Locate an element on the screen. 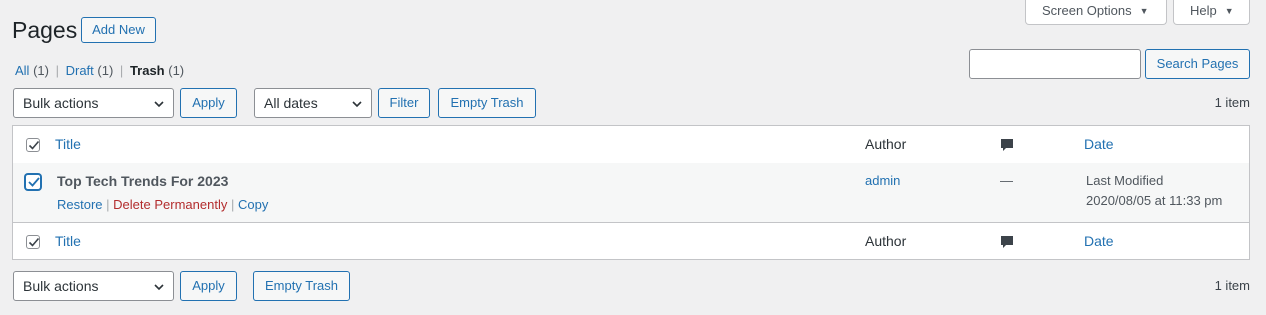 Image resolution: width=1266 pixels, height=315 pixels. select-all-checkbox-footer is located at coordinates (33, 242).